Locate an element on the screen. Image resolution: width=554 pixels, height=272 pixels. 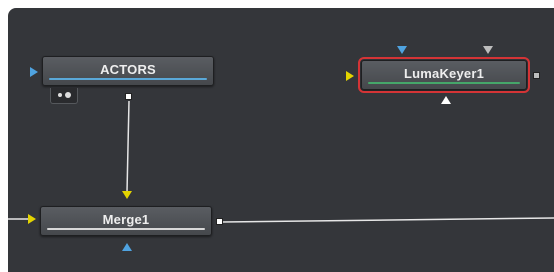
actors-output-icon is located at coordinates (128, 96).